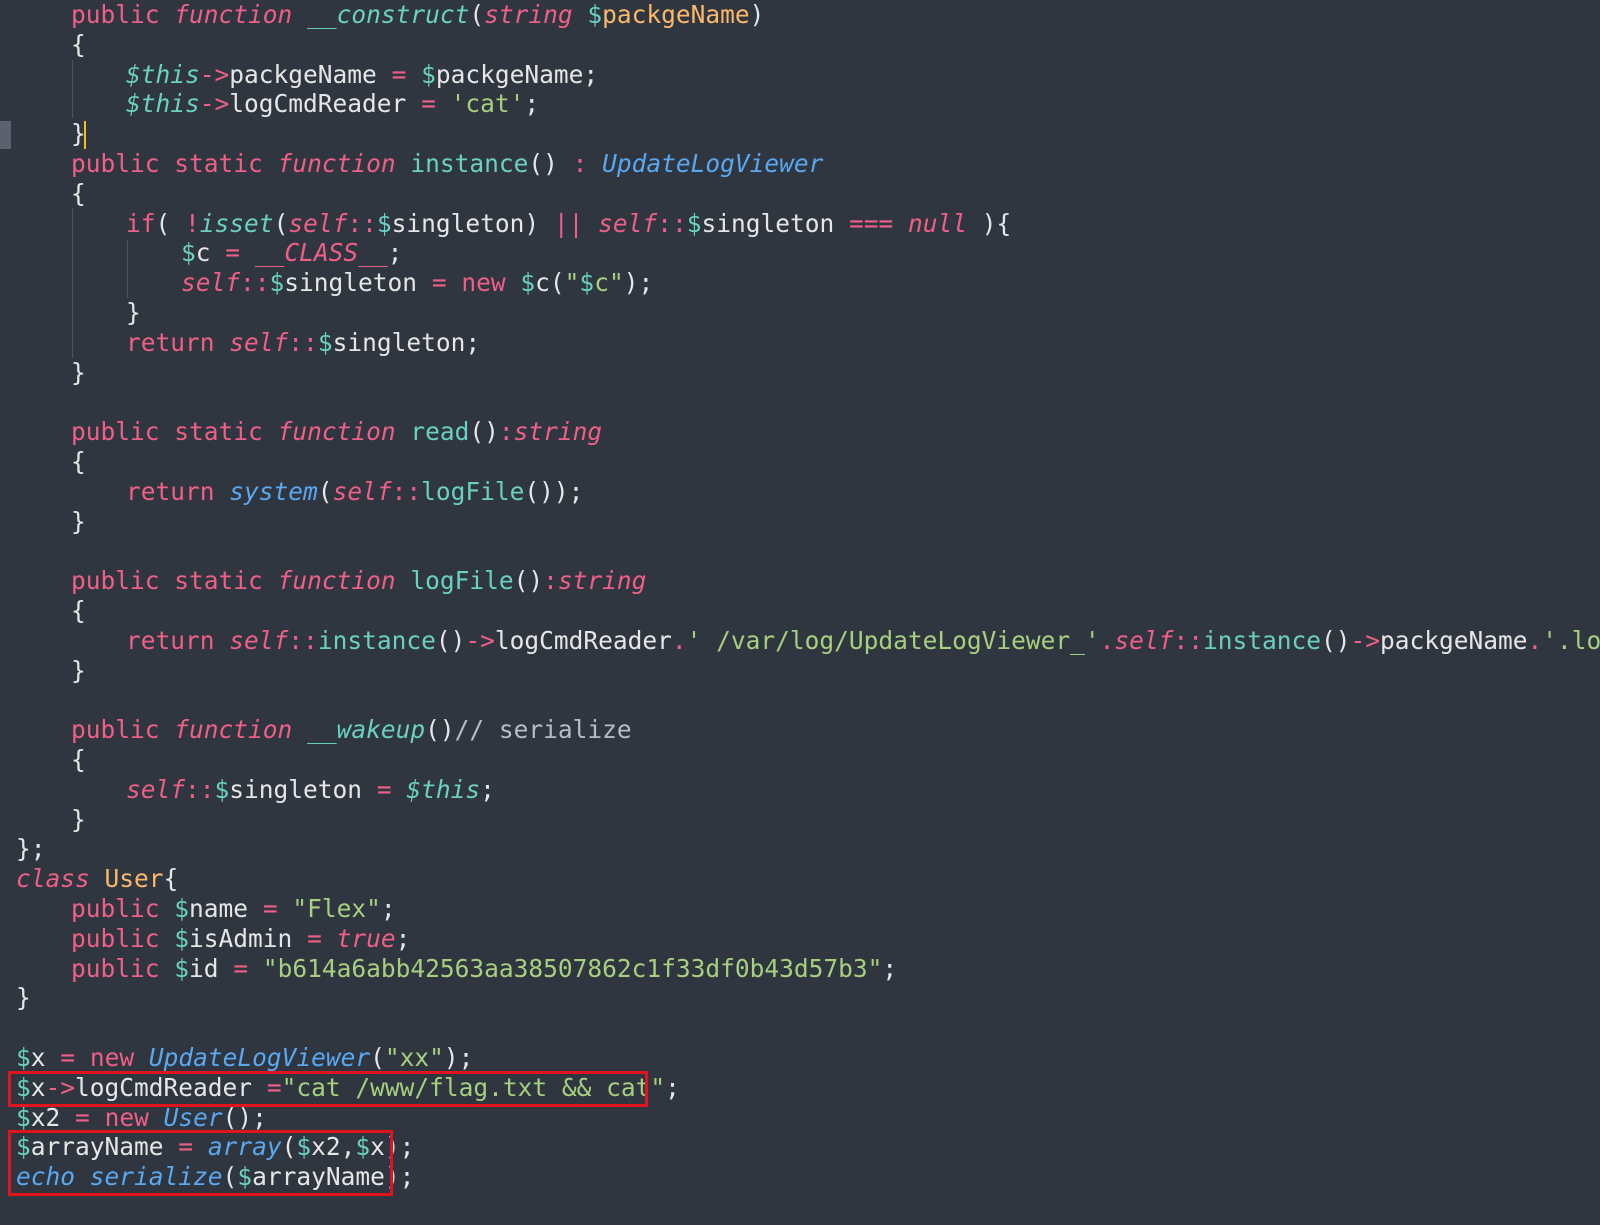  What do you see at coordinates (440, 432) in the screenshot?
I see `code-token: read` at bounding box center [440, 432].